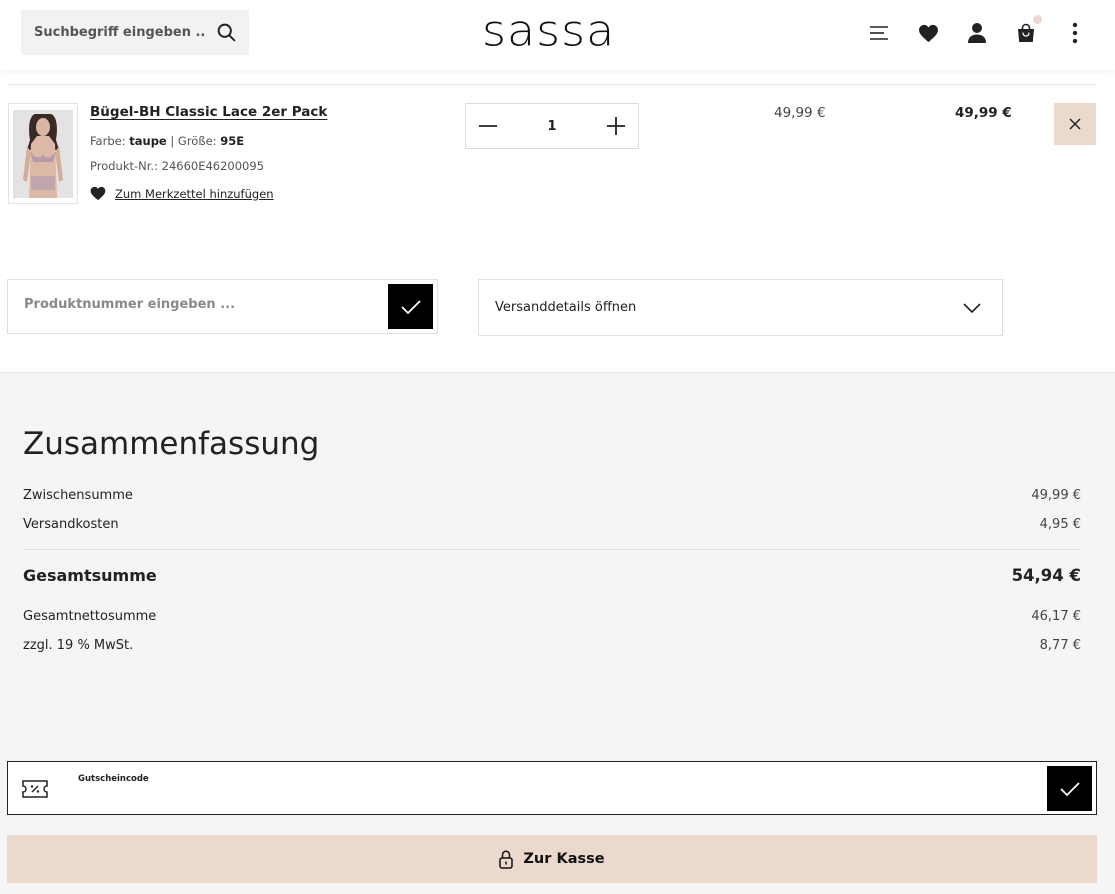 The width and height of the screenshot is (1115, 894). Describe the element at coordinates (1046, 575) in the screenshot. I see `grand-total-value: 54,94 €` at that location.